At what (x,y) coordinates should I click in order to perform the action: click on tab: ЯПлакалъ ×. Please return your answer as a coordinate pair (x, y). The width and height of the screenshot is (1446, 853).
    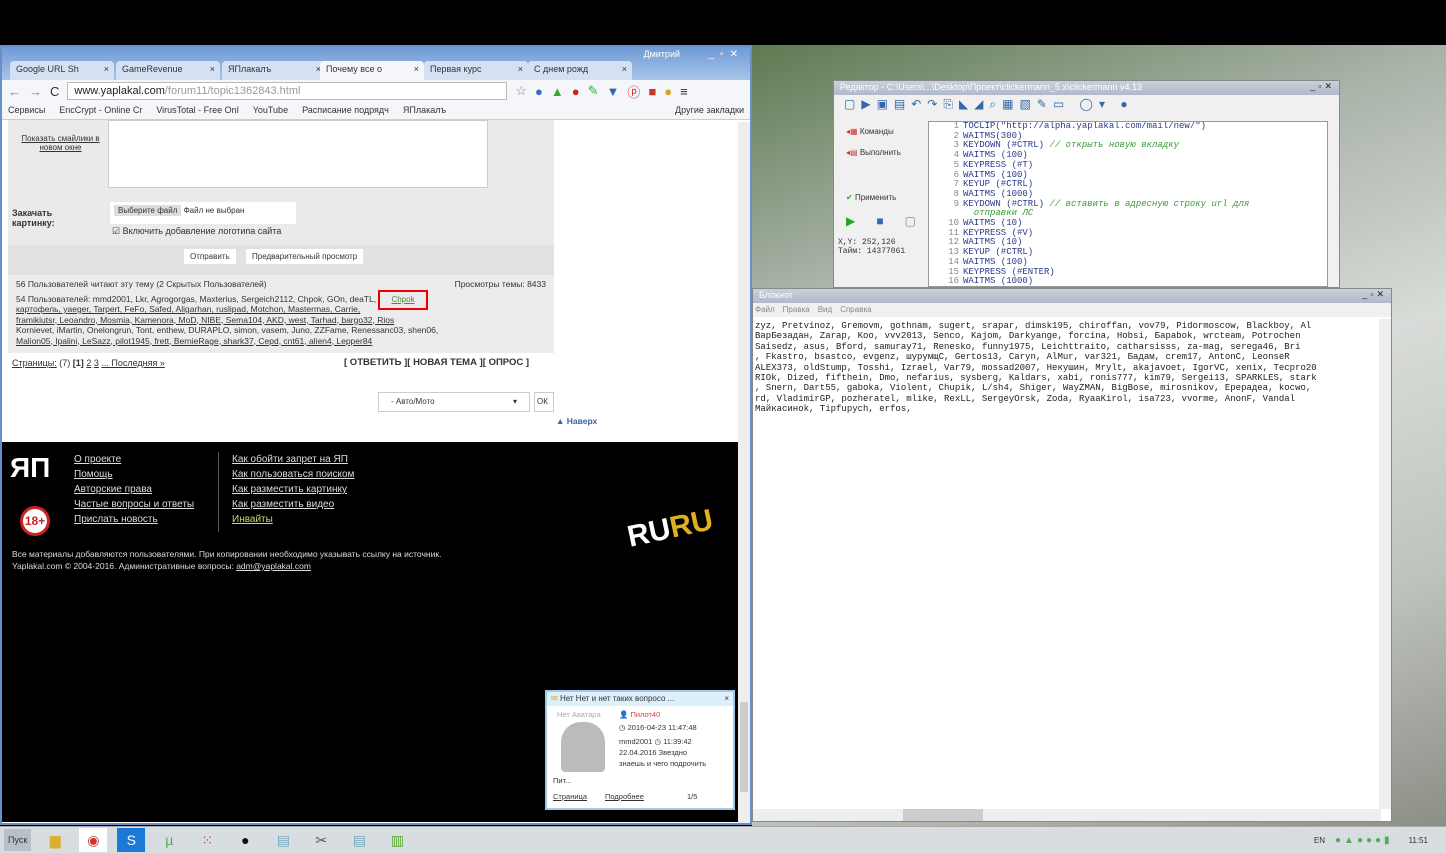
    Looking at the image, I should click on (274, 70).